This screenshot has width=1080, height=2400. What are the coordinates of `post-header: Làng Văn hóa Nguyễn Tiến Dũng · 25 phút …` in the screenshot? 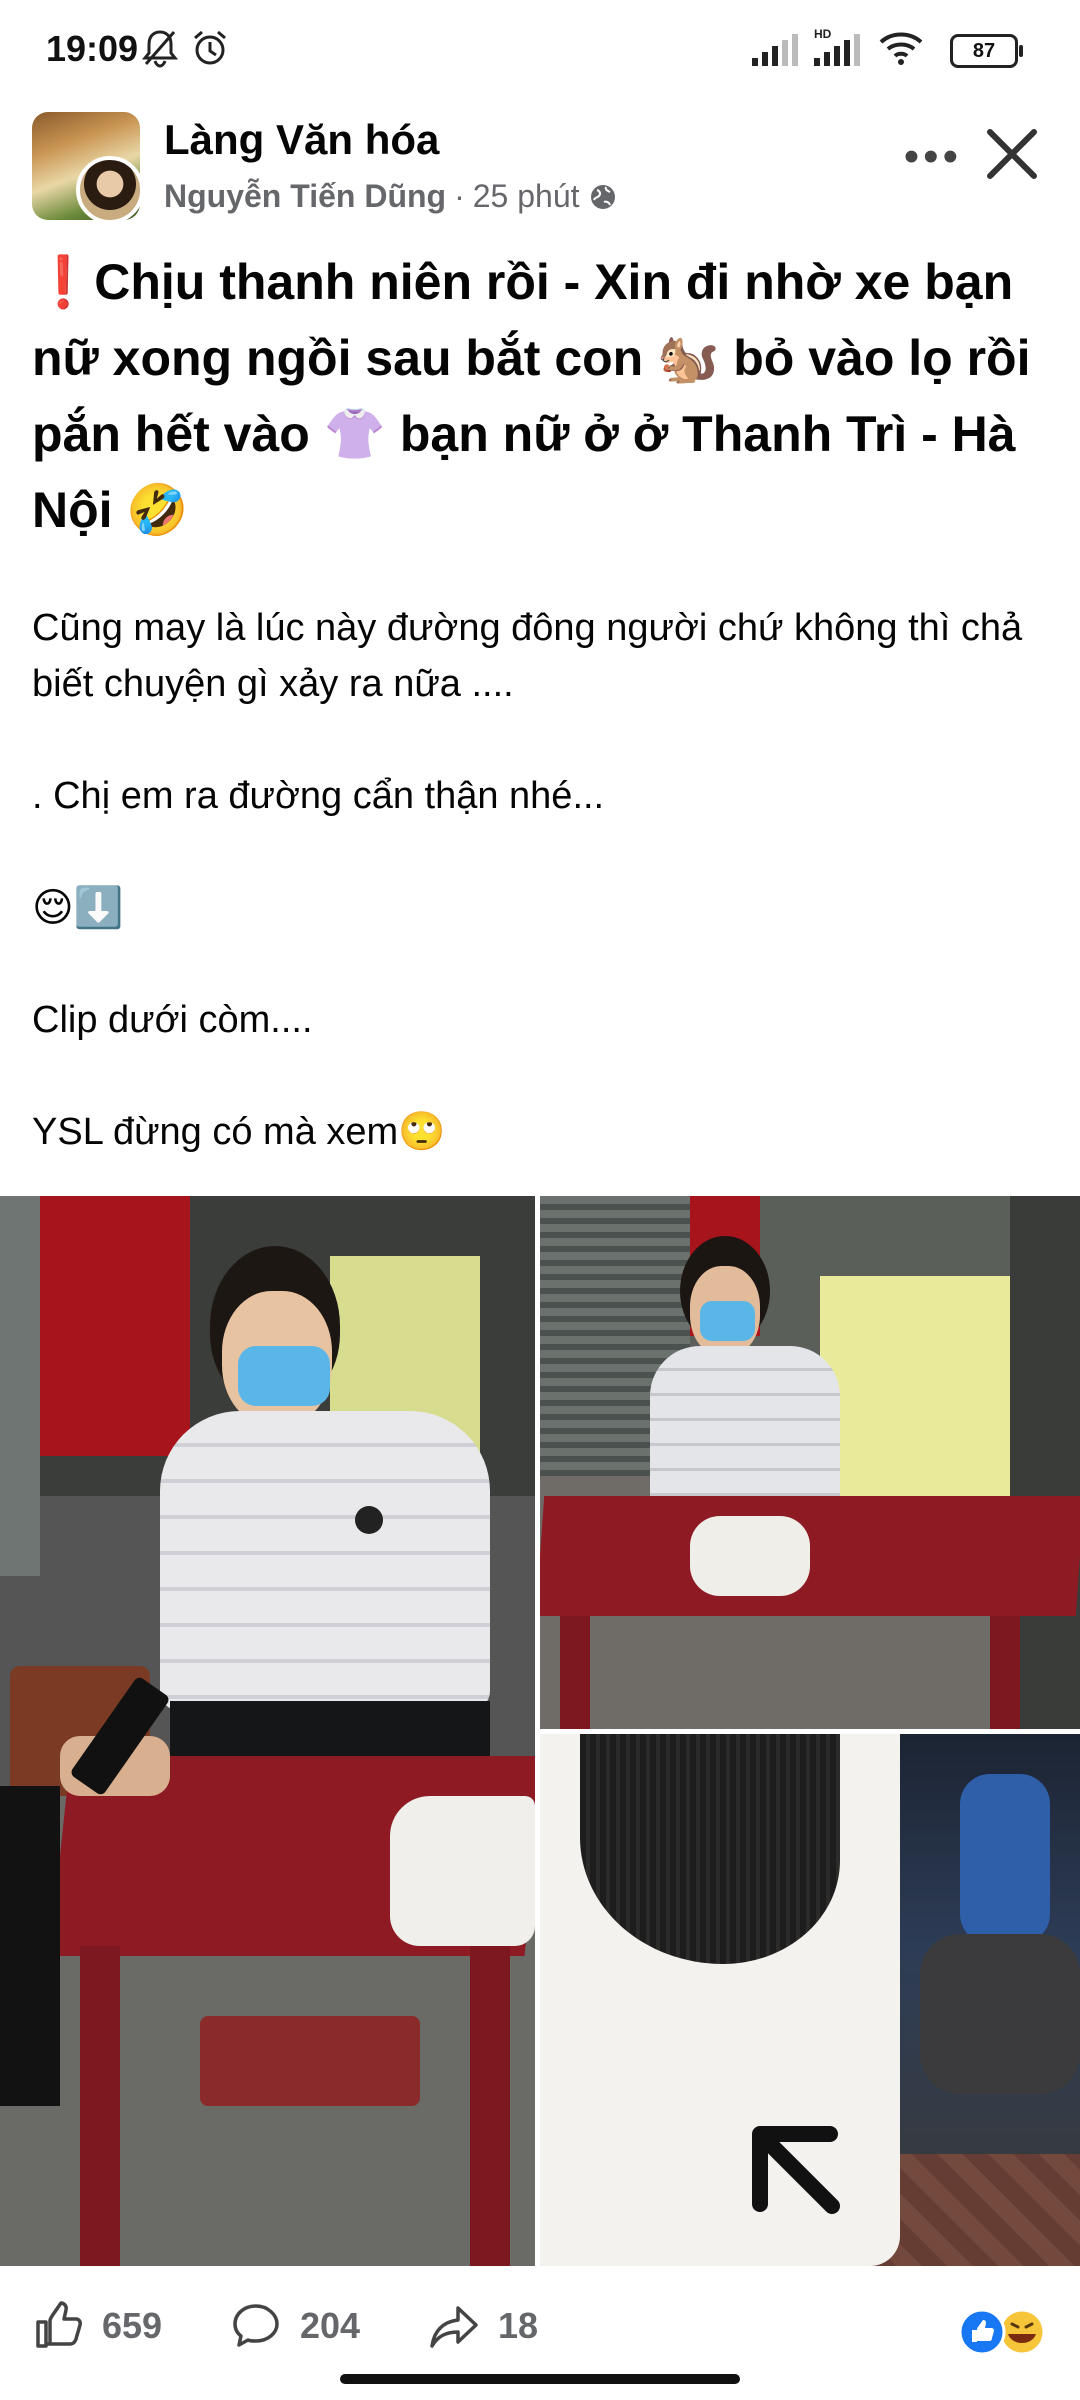 It's located at (540, 172).